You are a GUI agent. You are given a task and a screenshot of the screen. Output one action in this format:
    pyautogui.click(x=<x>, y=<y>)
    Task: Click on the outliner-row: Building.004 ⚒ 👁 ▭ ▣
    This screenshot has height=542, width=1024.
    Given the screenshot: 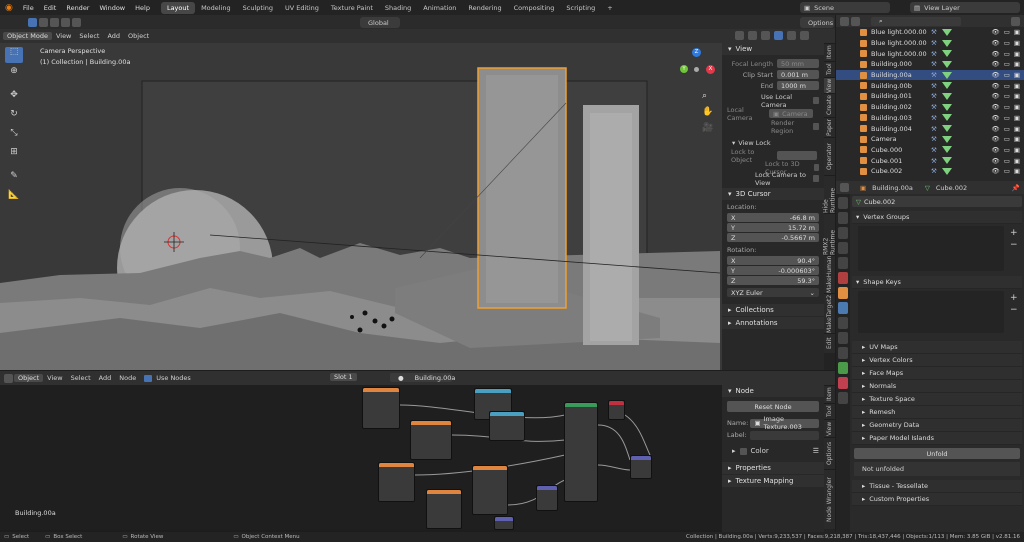 What is the action you would take?
    pyautogui.click(x=930, y=128)
    